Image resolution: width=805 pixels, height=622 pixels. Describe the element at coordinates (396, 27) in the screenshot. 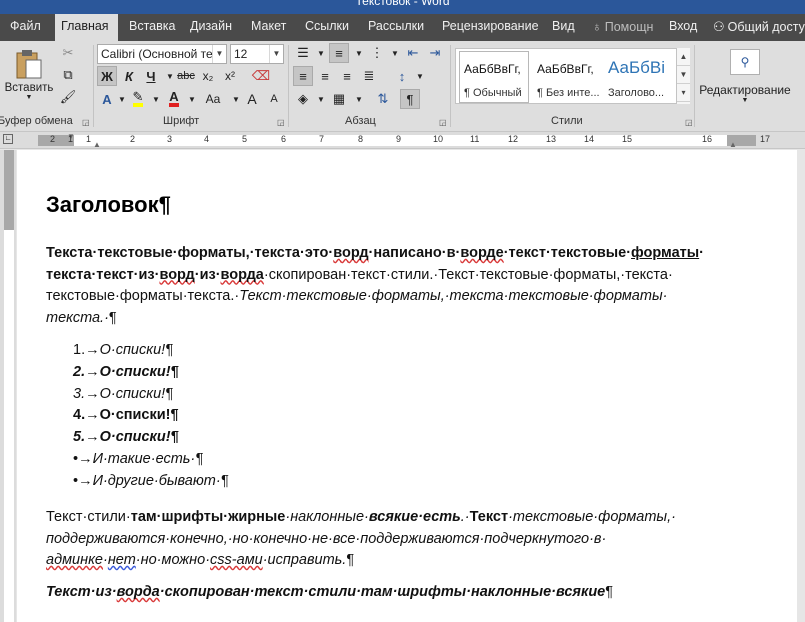

I see `tab-mailings: Рассылки` at that location.